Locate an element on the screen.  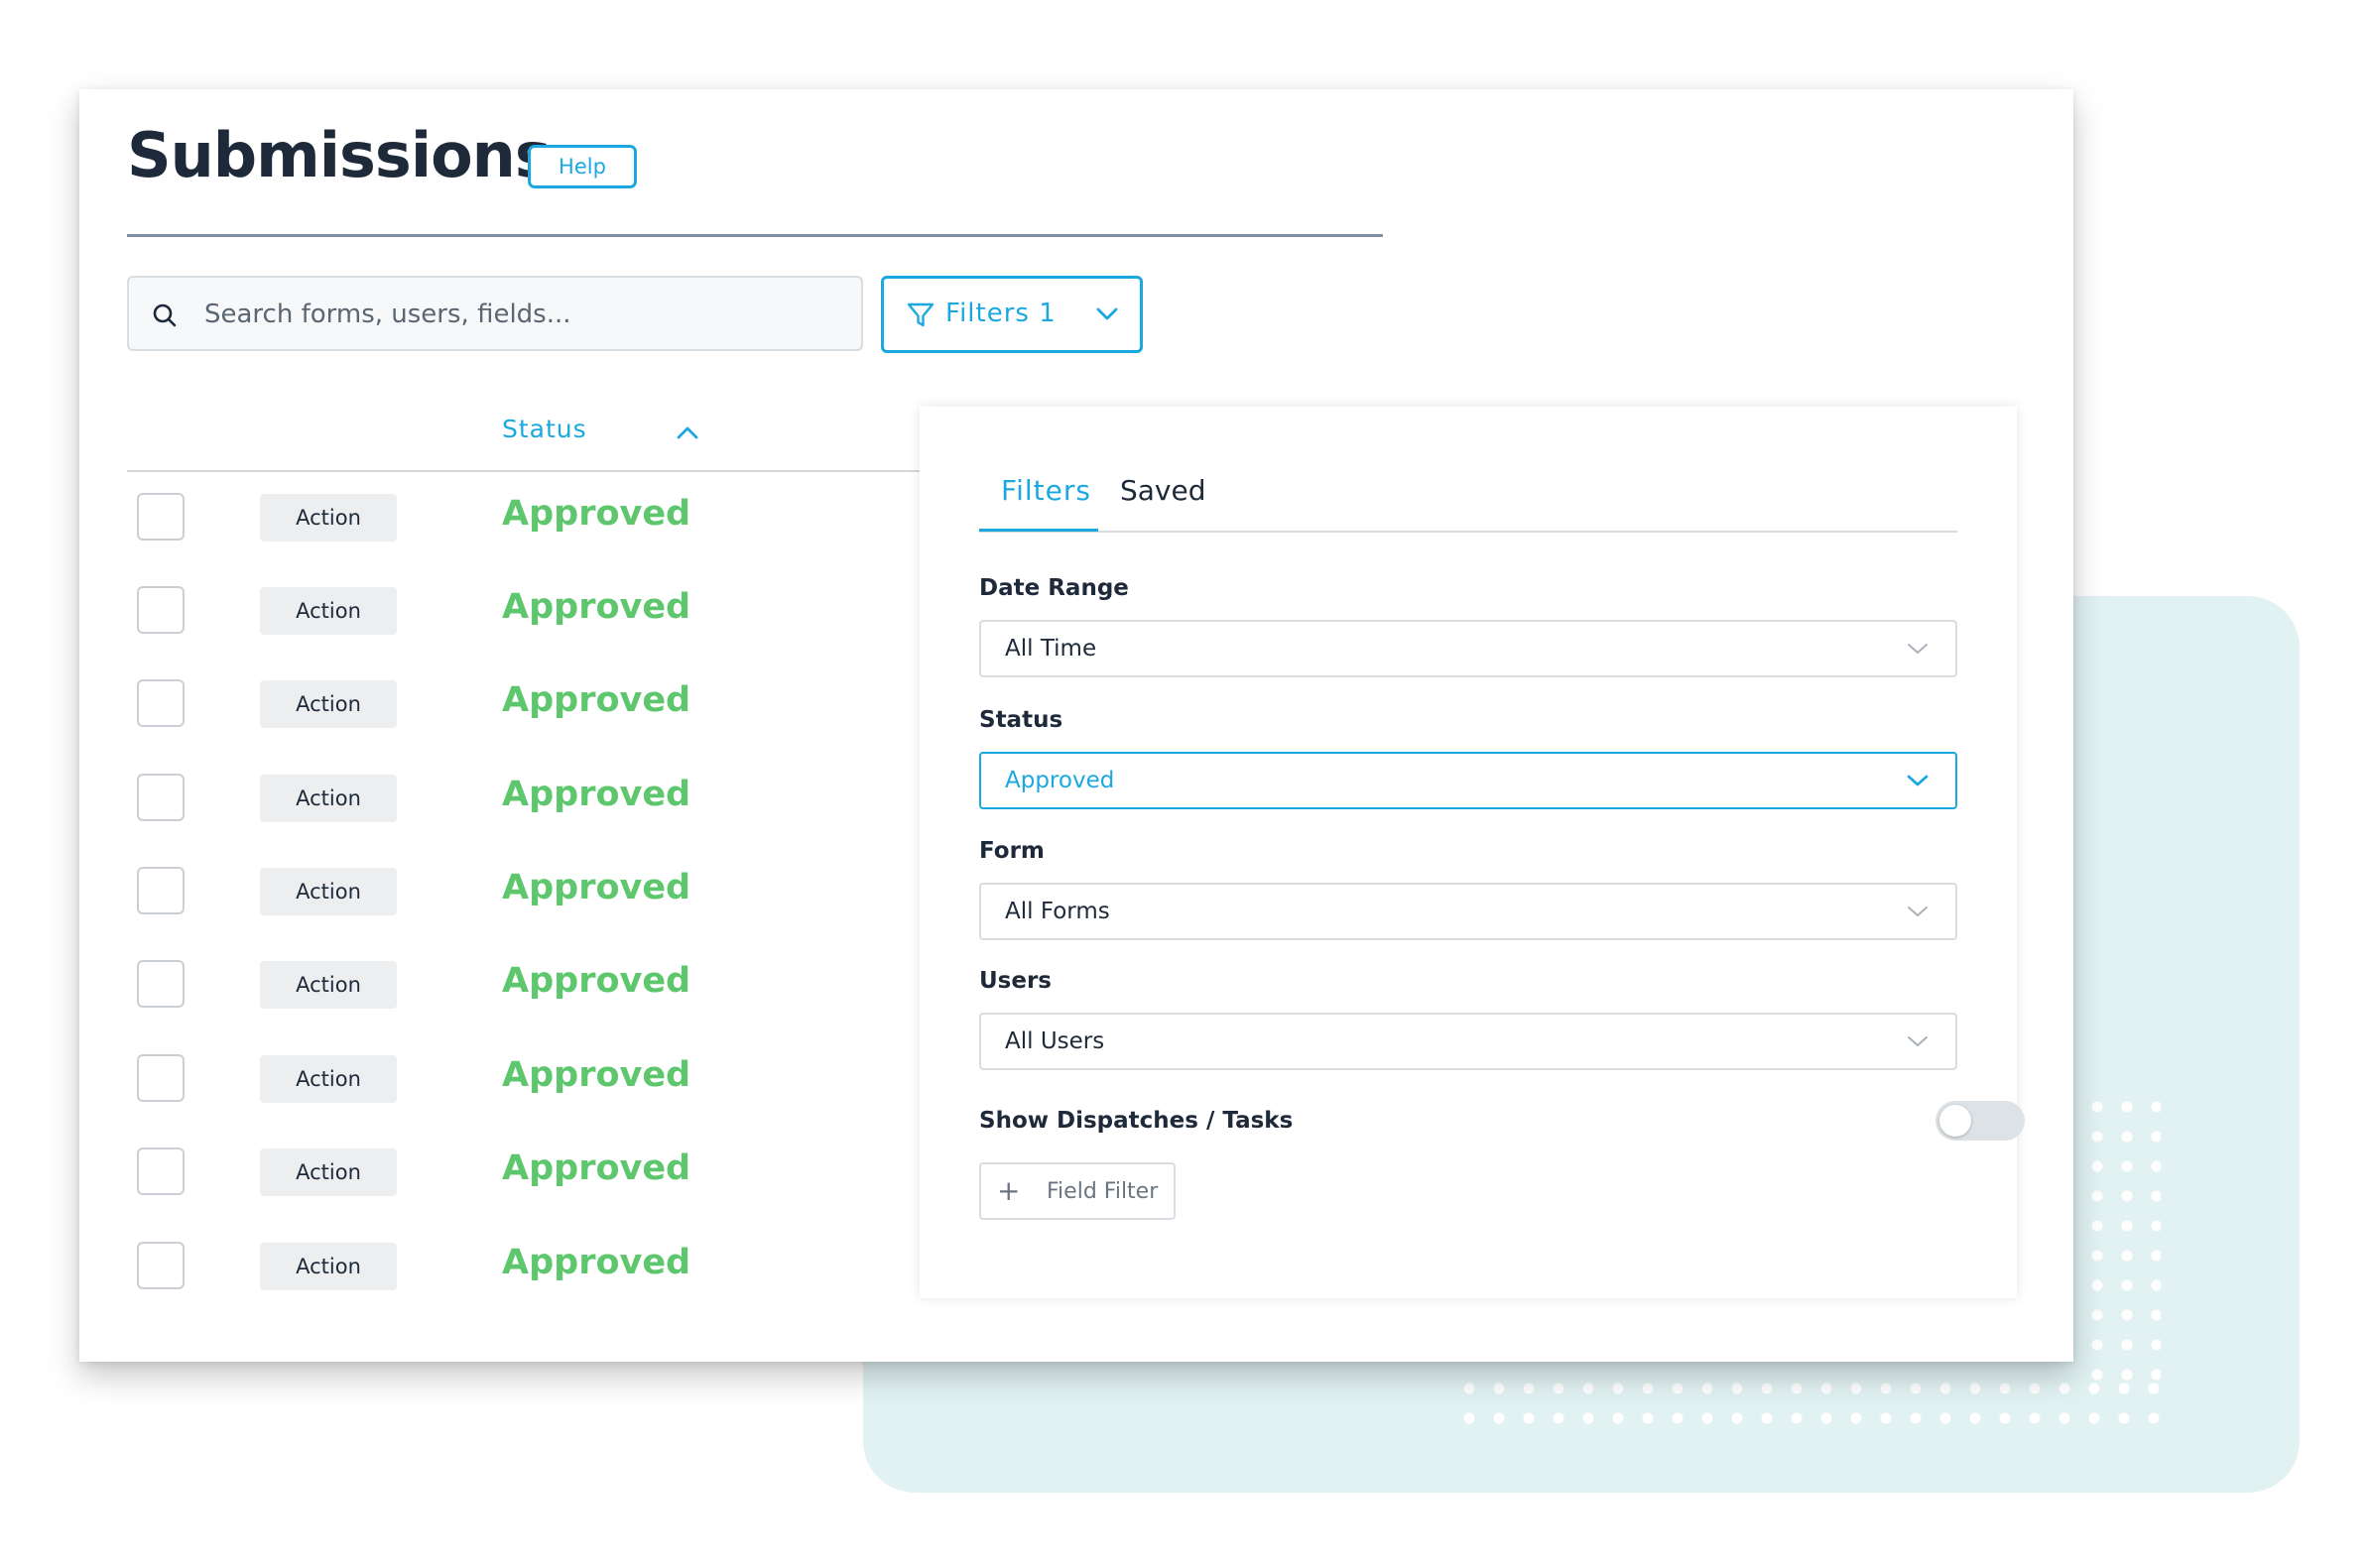
decorative-dot-grid is located at coordinates (2121, 1243).